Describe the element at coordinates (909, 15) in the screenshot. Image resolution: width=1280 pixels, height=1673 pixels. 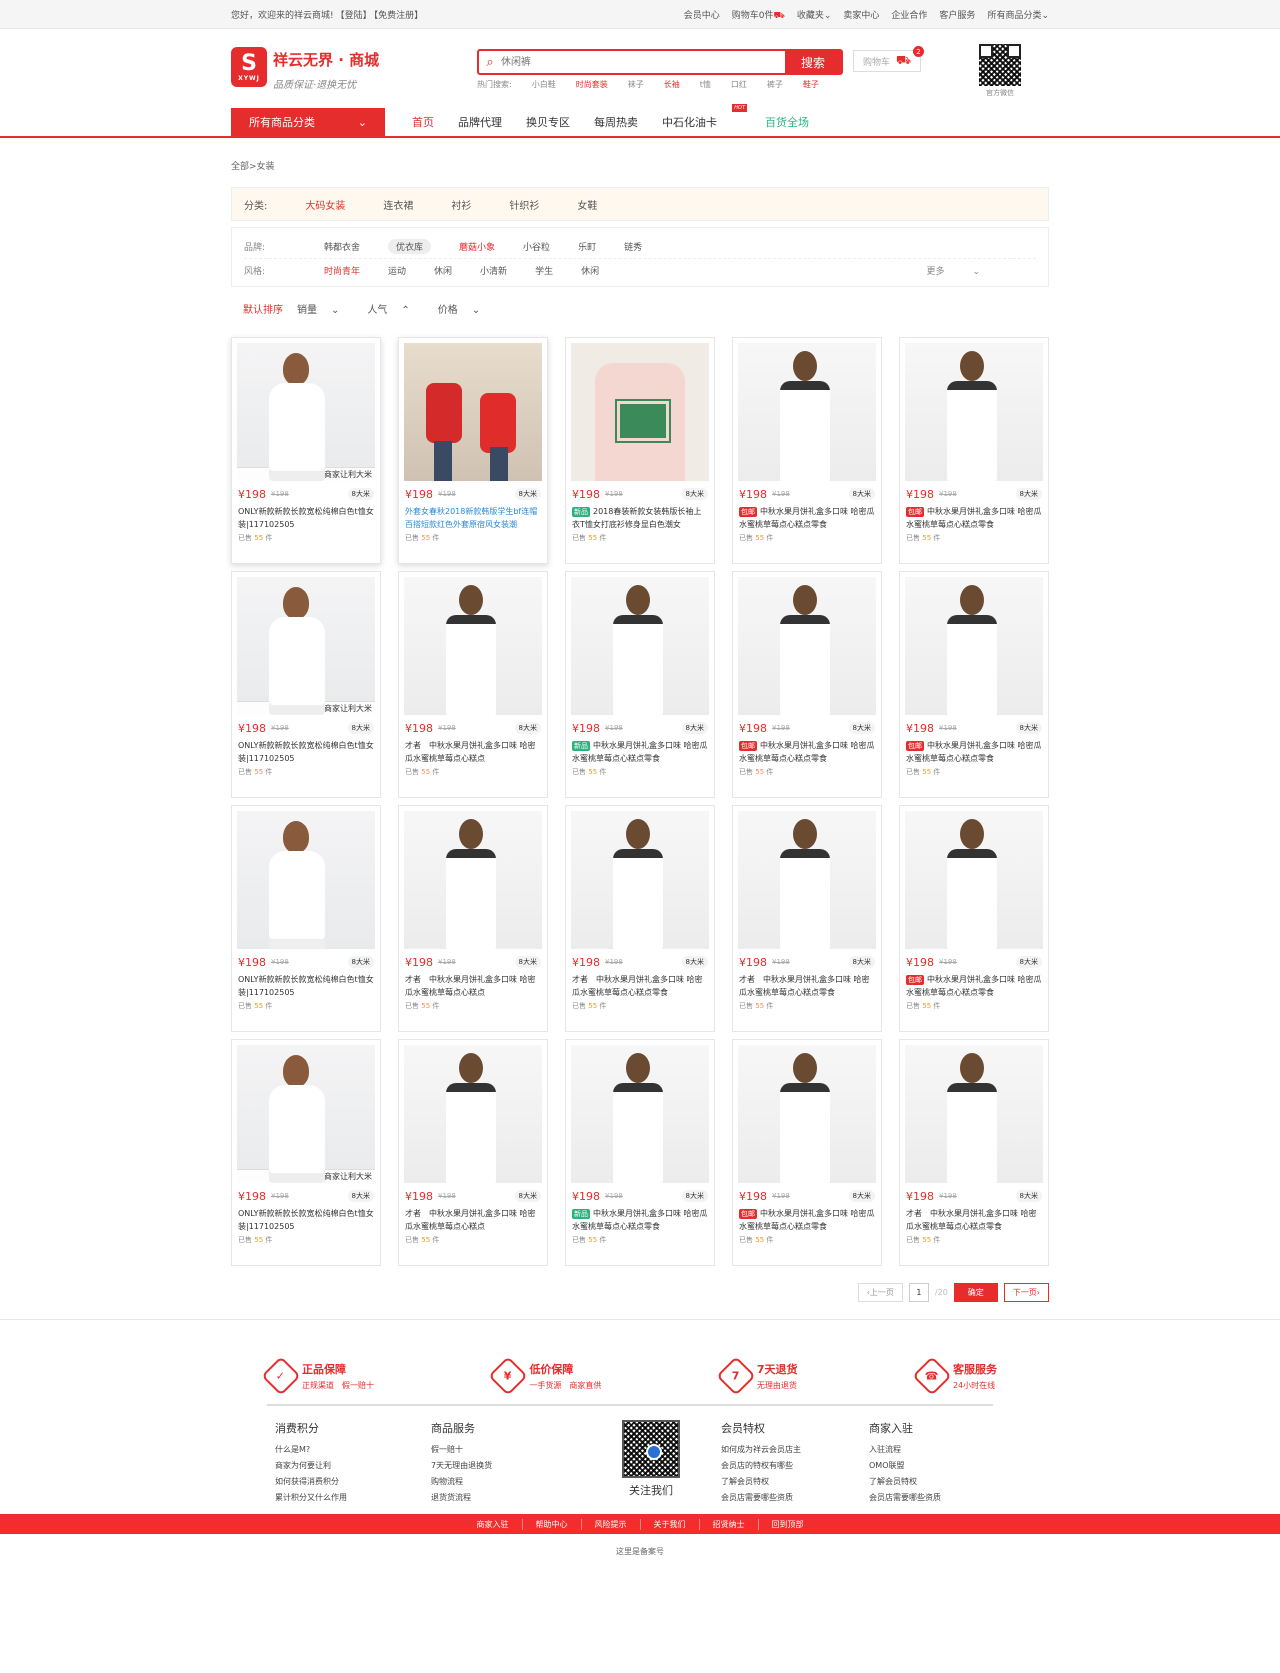
I see `business-link: 企业合作` at that location.